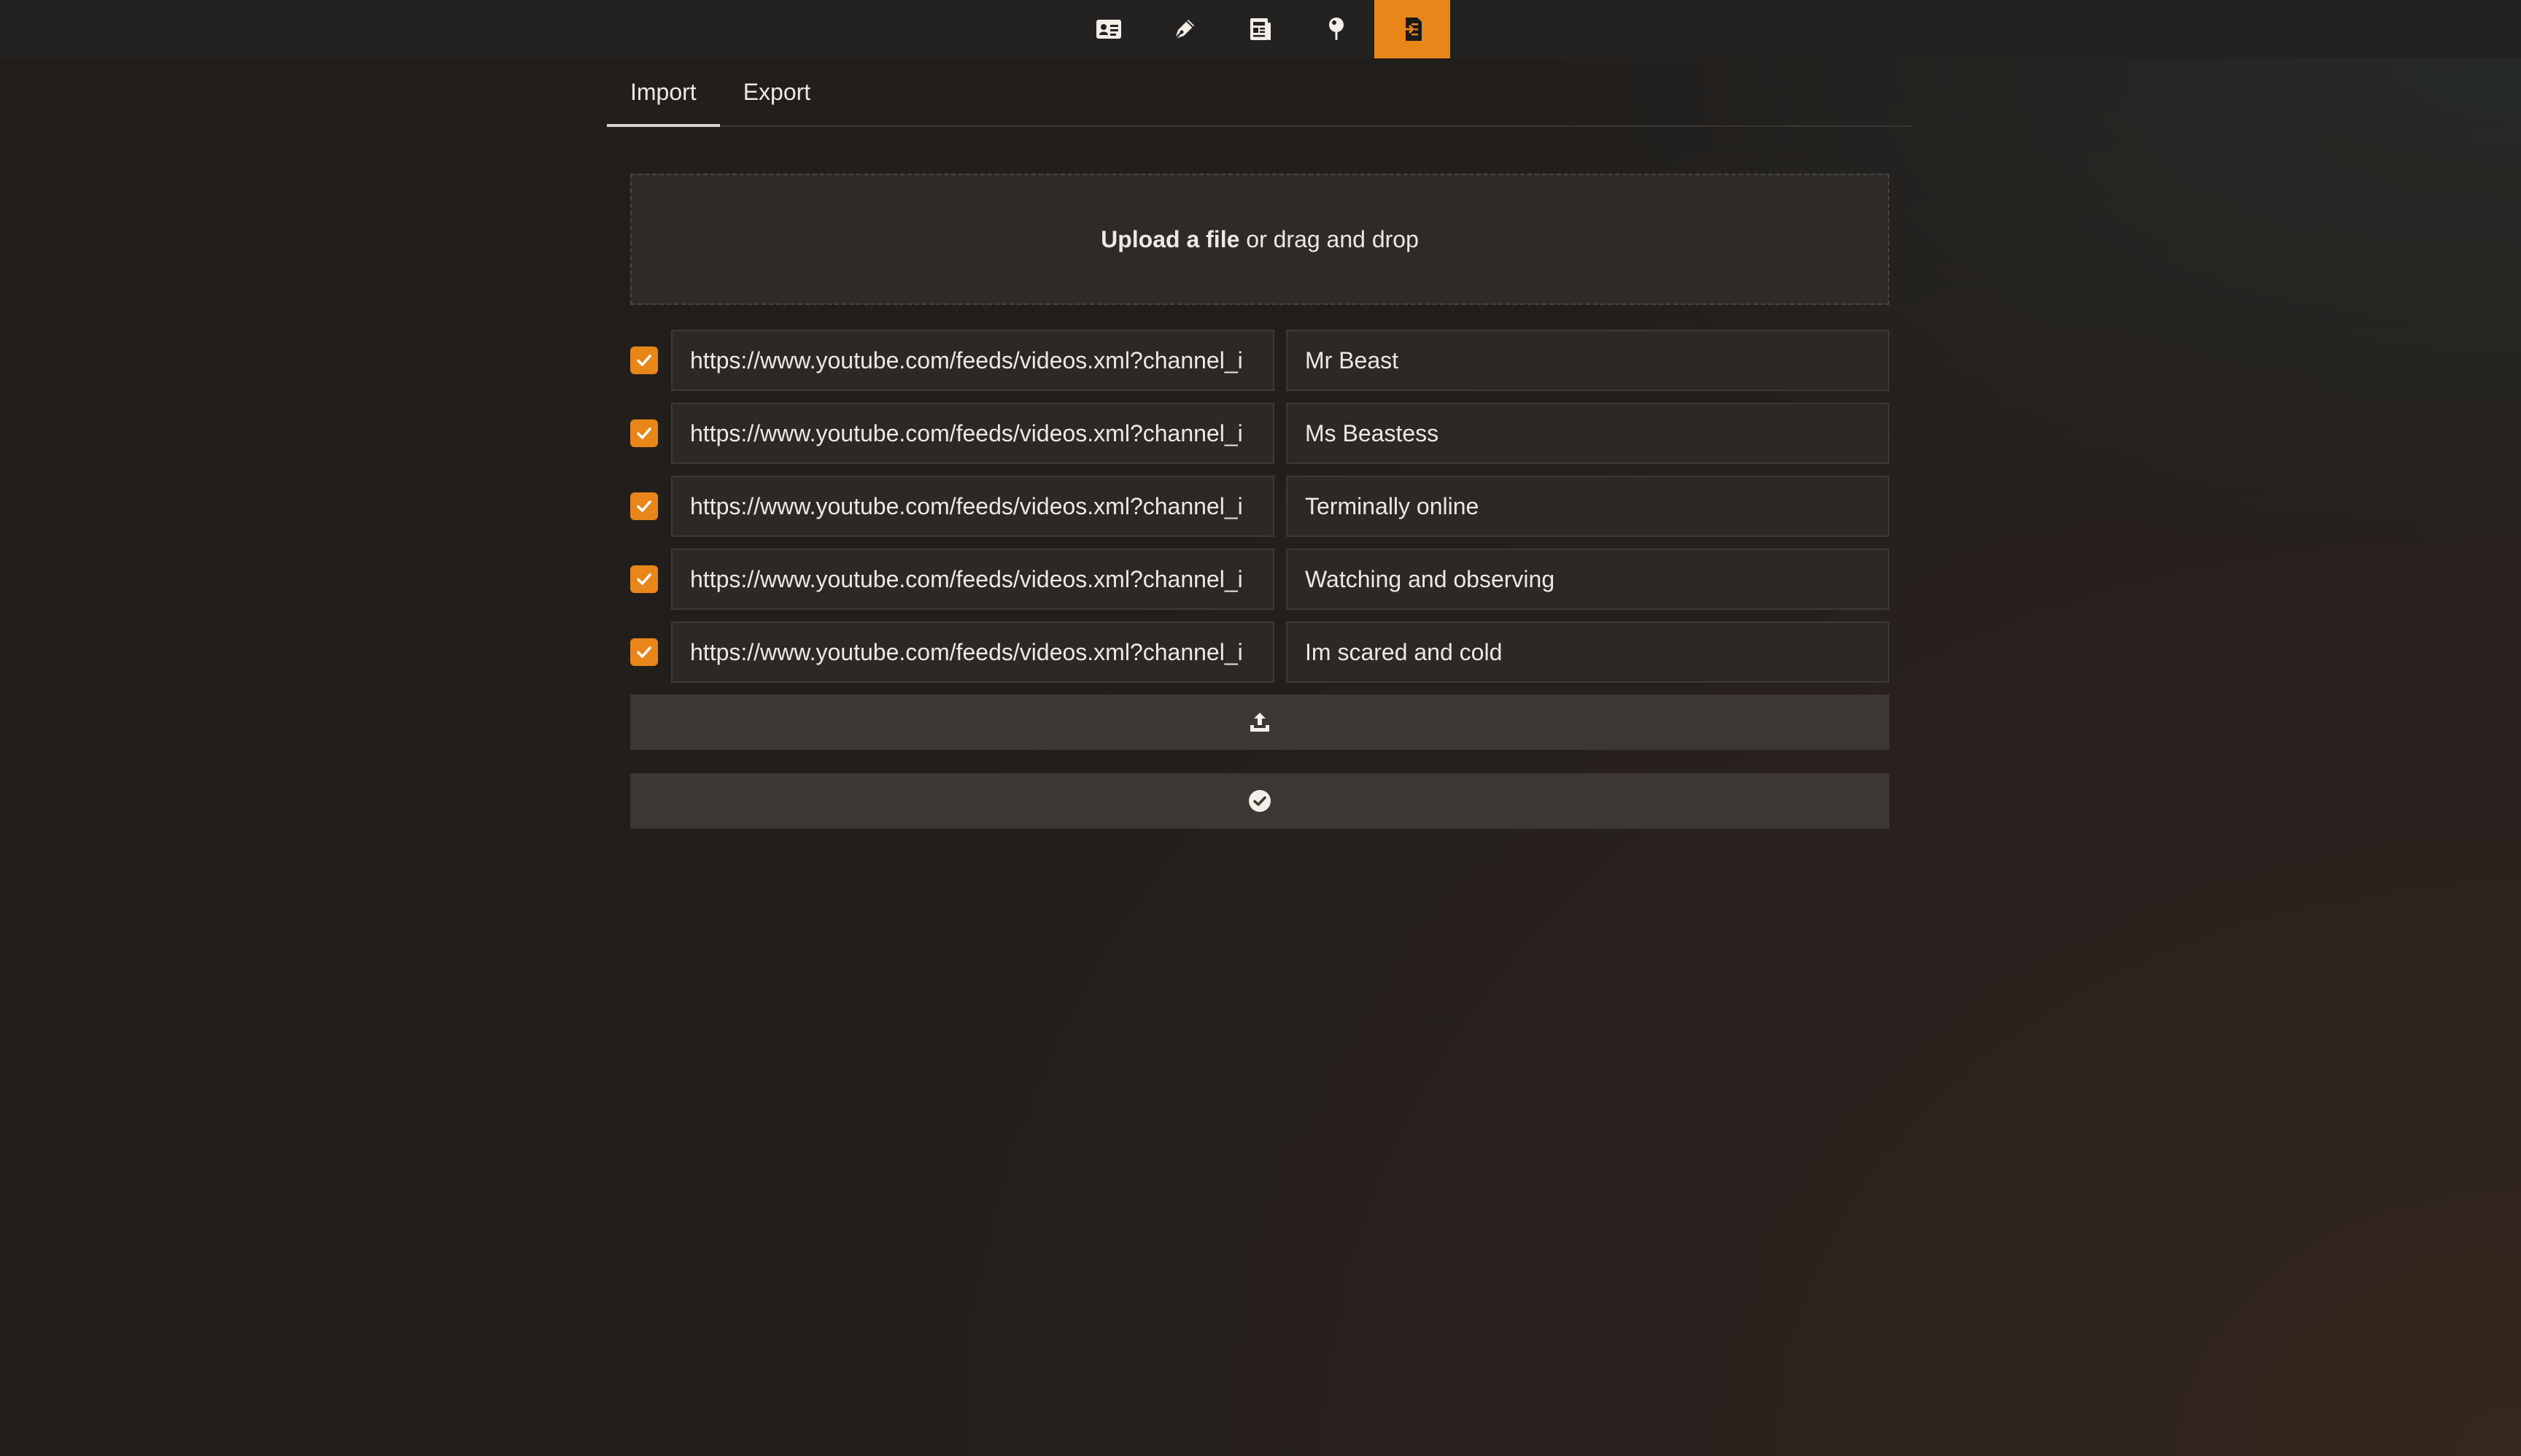 The height and width of the screenshot is (1456, 2521). I want to click on file-dropzone: Upload a file or drag and drop, so click(1259, 239).